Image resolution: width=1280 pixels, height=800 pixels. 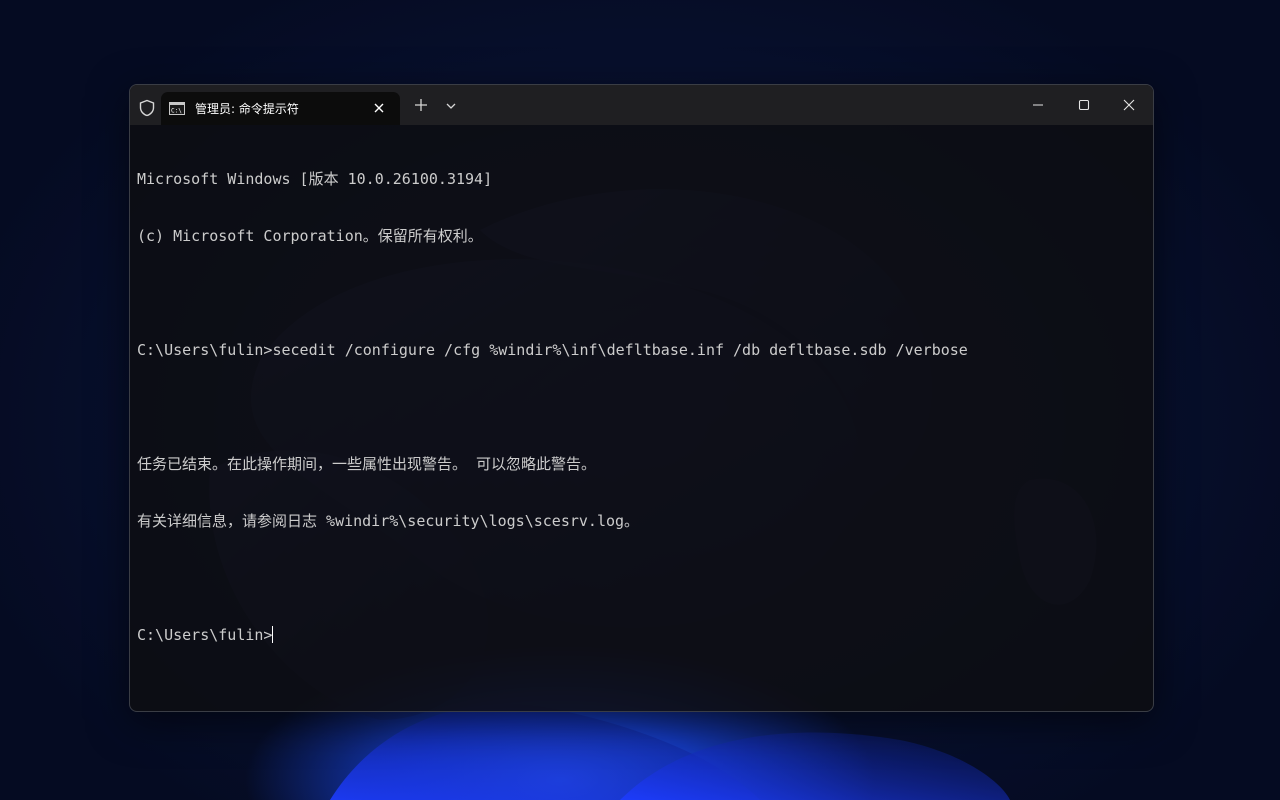 I want to click on command-prompt: C:\Users\fulin>, so click(x=205, y=635).